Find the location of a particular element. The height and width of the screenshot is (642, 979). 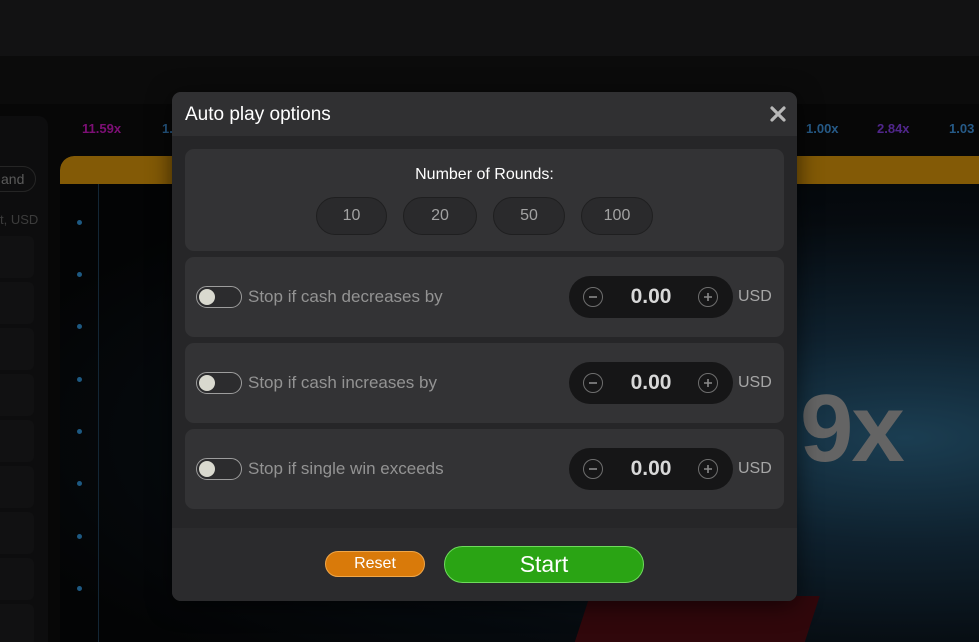

stop-cash-increase-input is located at coordinates (651, 383).